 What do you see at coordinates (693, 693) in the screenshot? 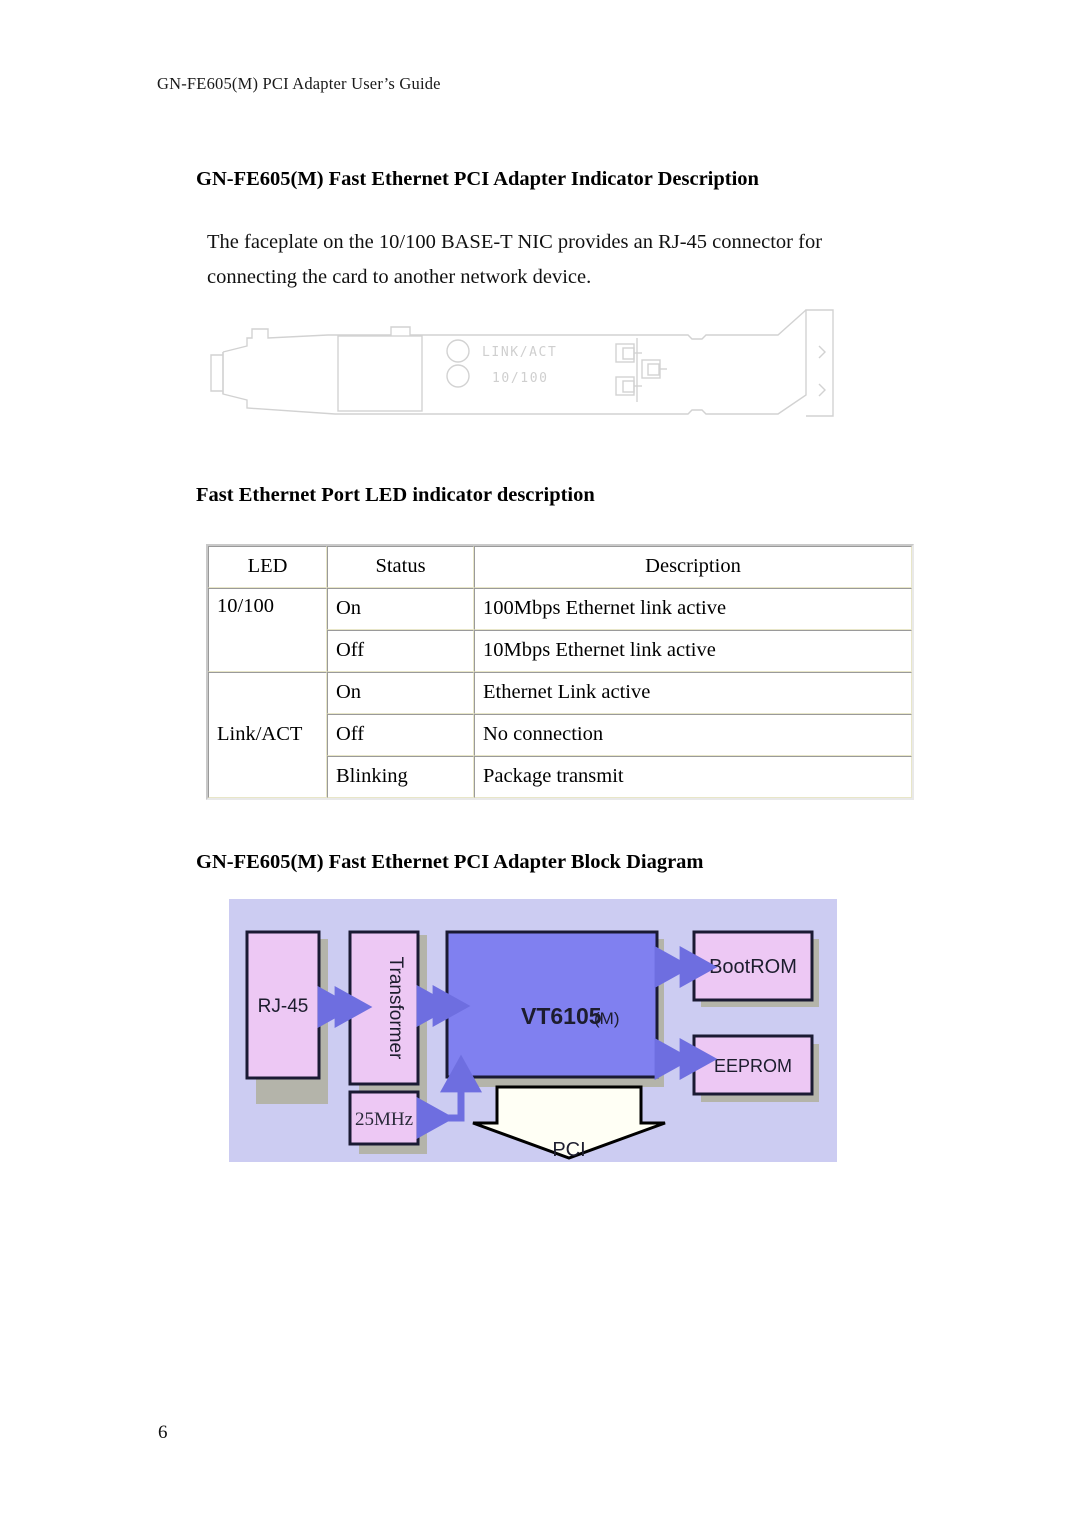
I see `cell-description: Ethernet Link active` at bounding box center [693, 693].